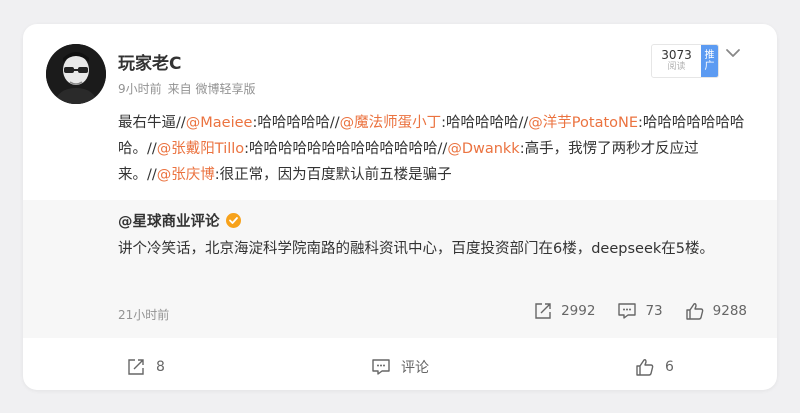 This screenshot has width=800, height=413. Describe the element at coordinates (149, 61) in the screenshot. I see `author-name: 玩家老C` at that location.